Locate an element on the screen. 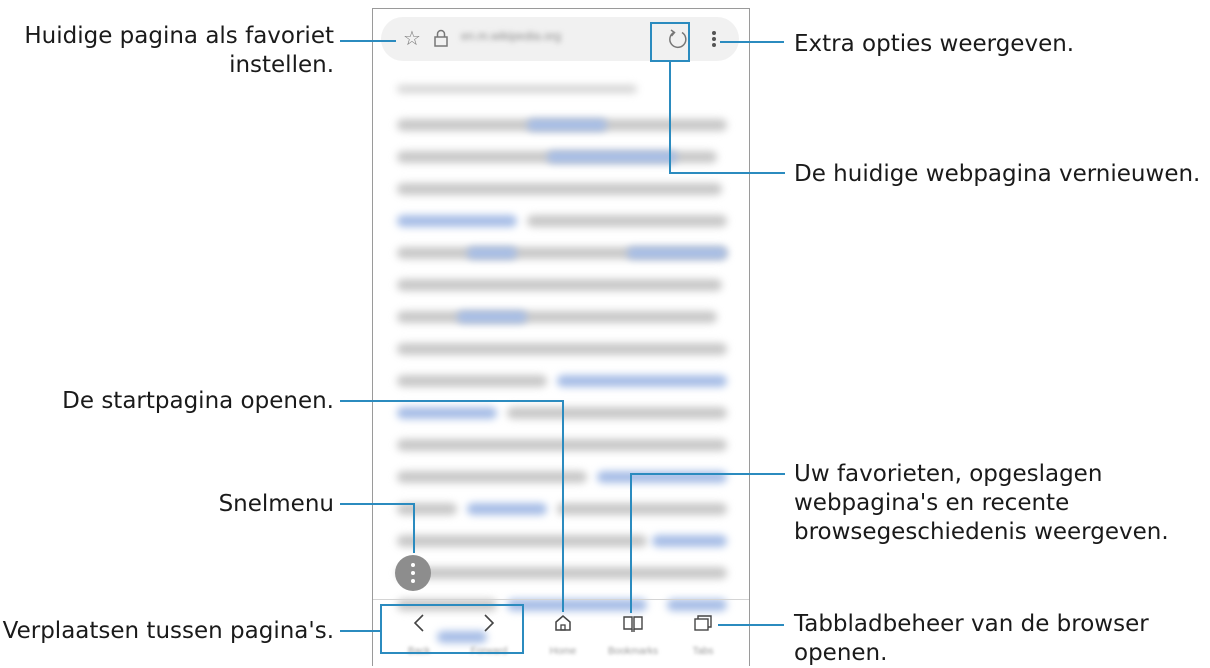 This screenshot has width=1210, height=668. quick-menu-button is located at coordinates (413, 573).